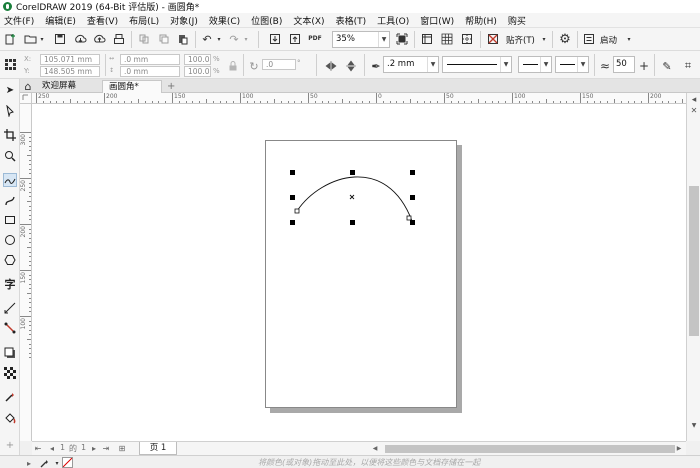  What do you see at coordinates (52, 448) in the screenshot?
I see `page-previous-icon: ◂` at bounding box center [52, 448].